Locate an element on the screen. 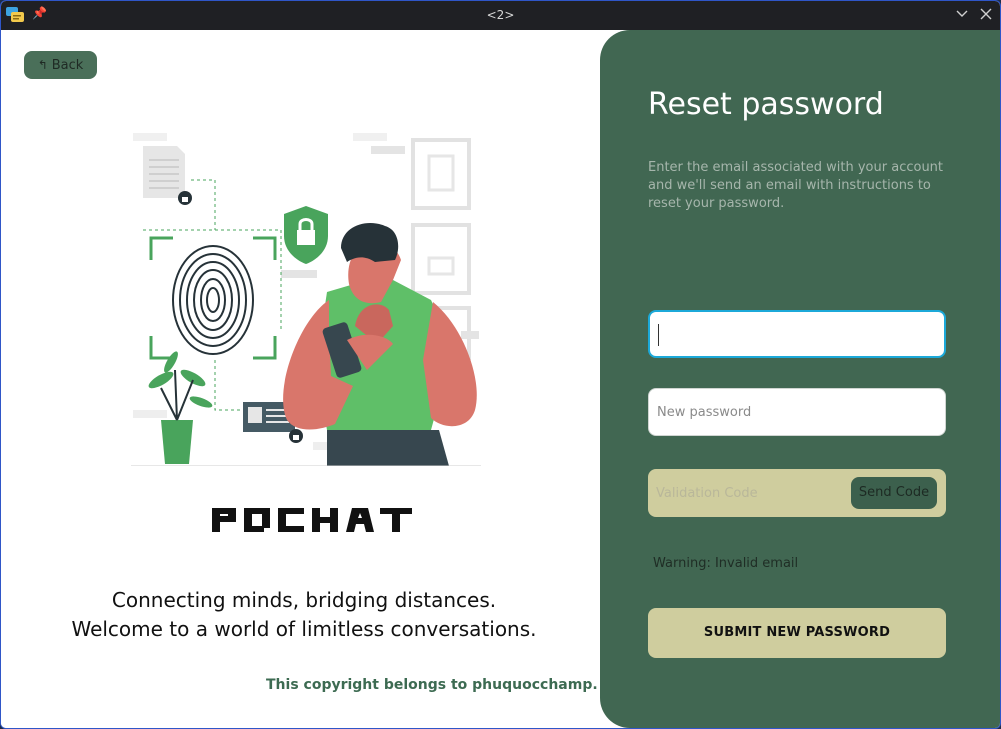 This screenshot has height=729, width=1001. email-field is located at coordinates (797, 334).